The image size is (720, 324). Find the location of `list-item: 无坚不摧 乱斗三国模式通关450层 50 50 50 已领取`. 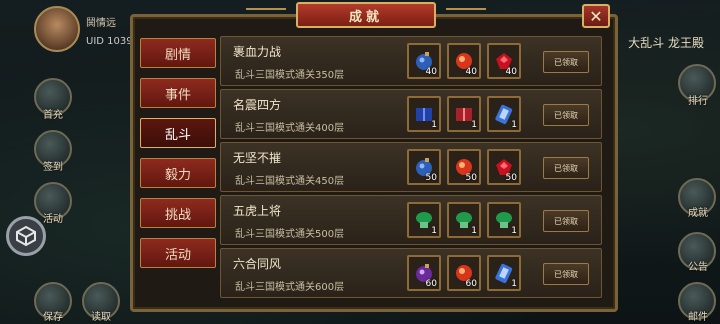

list-item: 无坚不摧 乱斗三国模式通关450层 50 50 50 已领取 is located at coordinates (411, 167).